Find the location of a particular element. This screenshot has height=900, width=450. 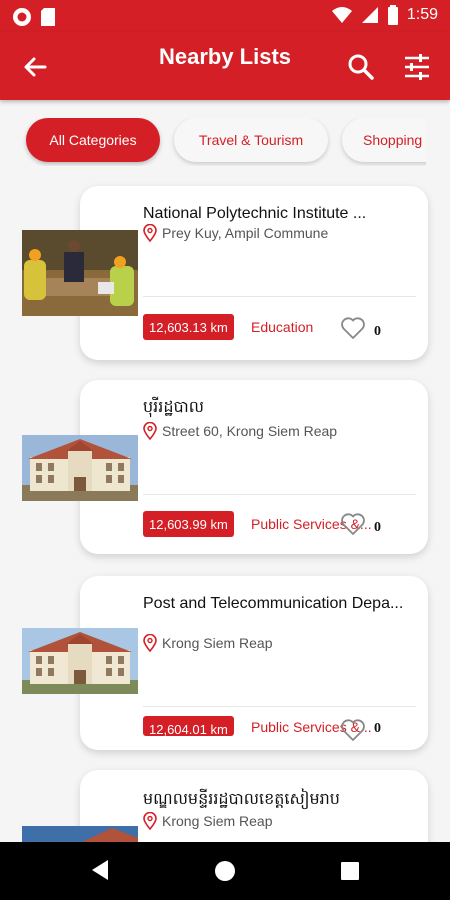

status-bar: 1:59 is located at coordinates (225, 16).